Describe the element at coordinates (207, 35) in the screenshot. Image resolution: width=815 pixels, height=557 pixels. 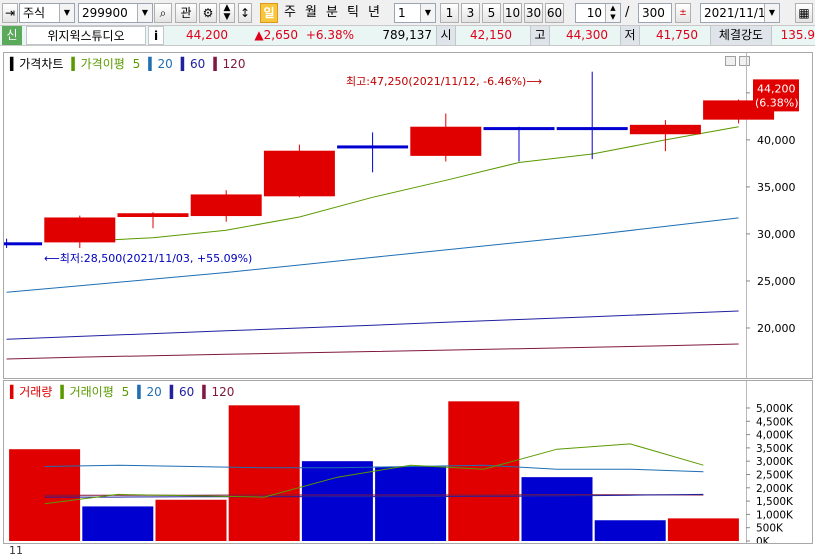
I see `current-price: 44,200` at that location.